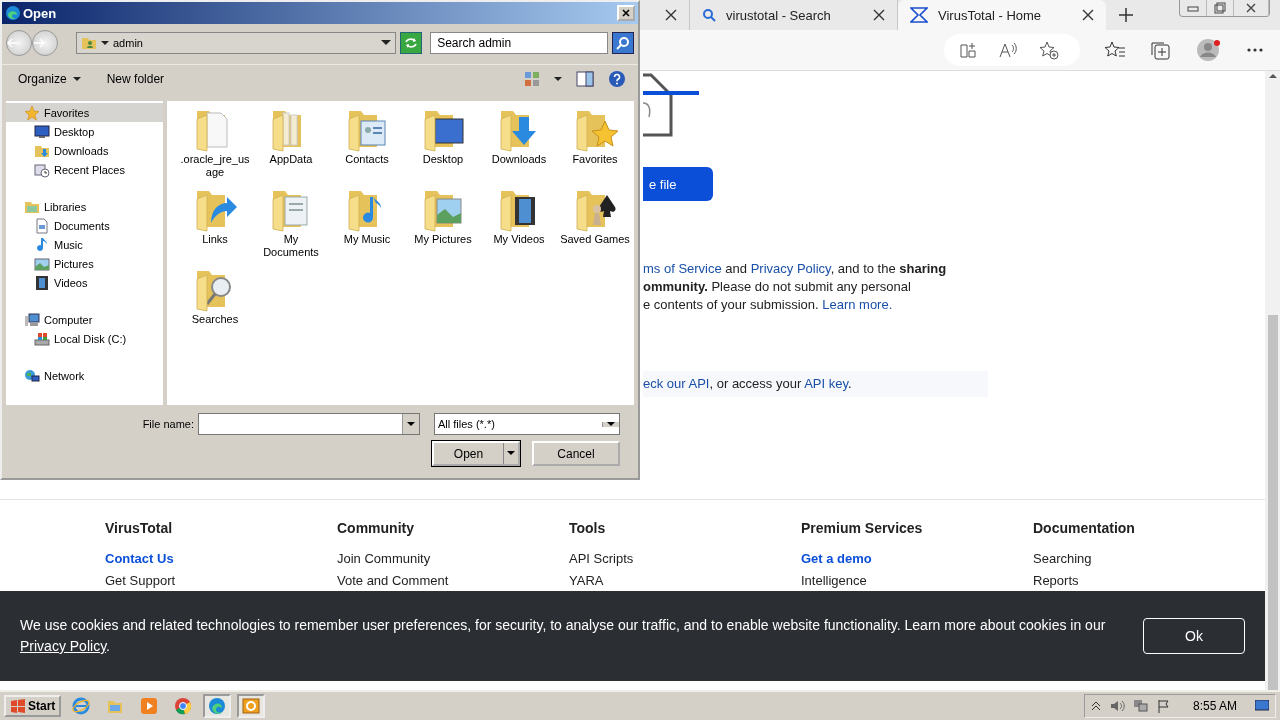  Describe the element at coordinates (1163, 706) in the screenshot. I see `flag-icon` at that location.